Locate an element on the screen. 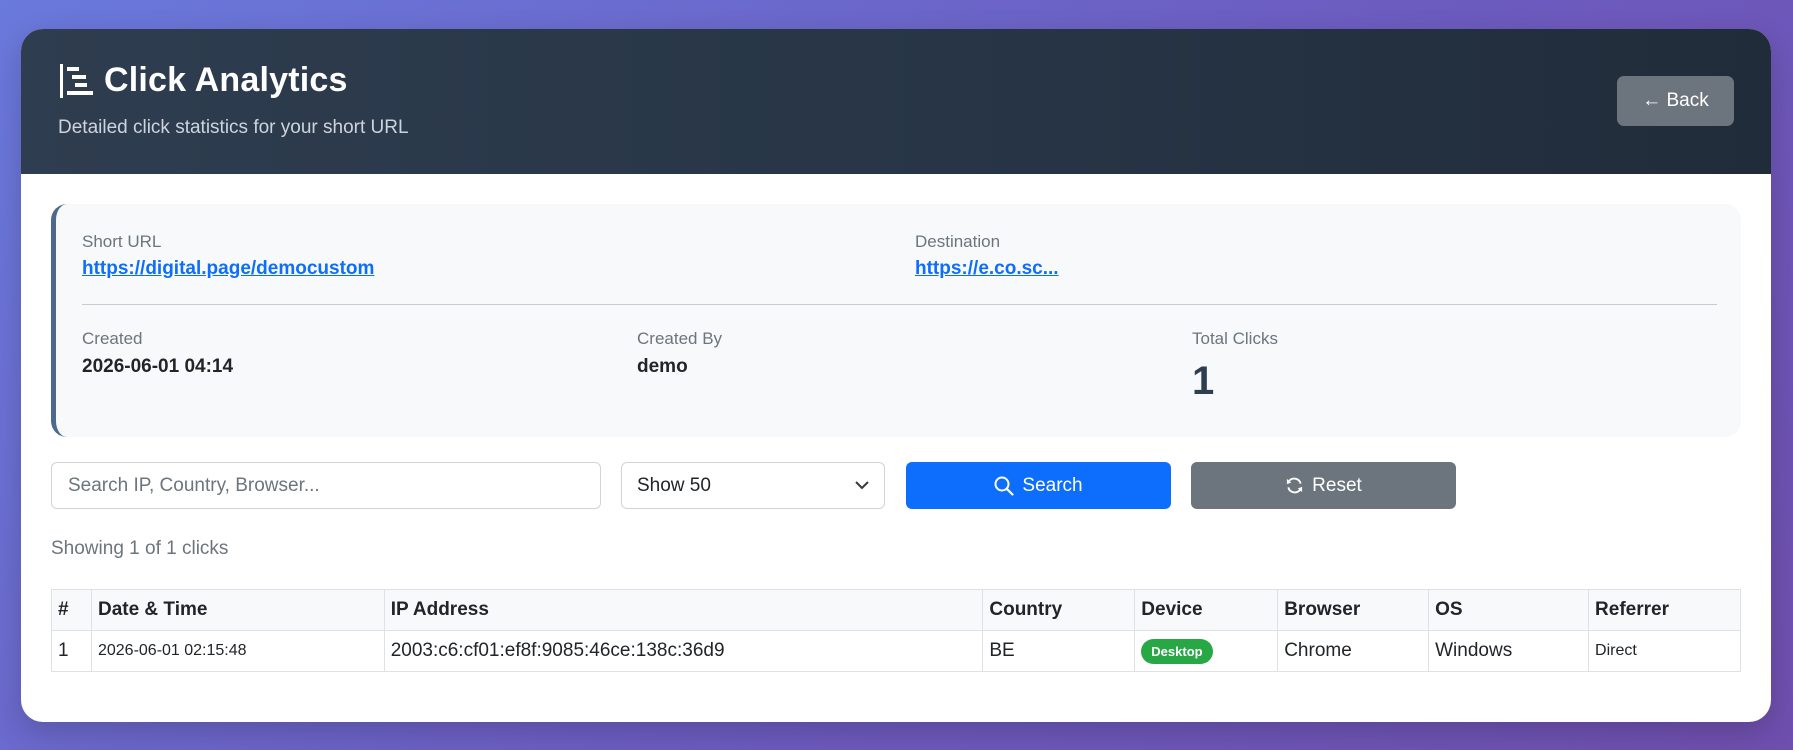 Image resolution: width=1793 pixels, height=750 pixels. page-title: Click Analytics is located at coordinates (226, 80).